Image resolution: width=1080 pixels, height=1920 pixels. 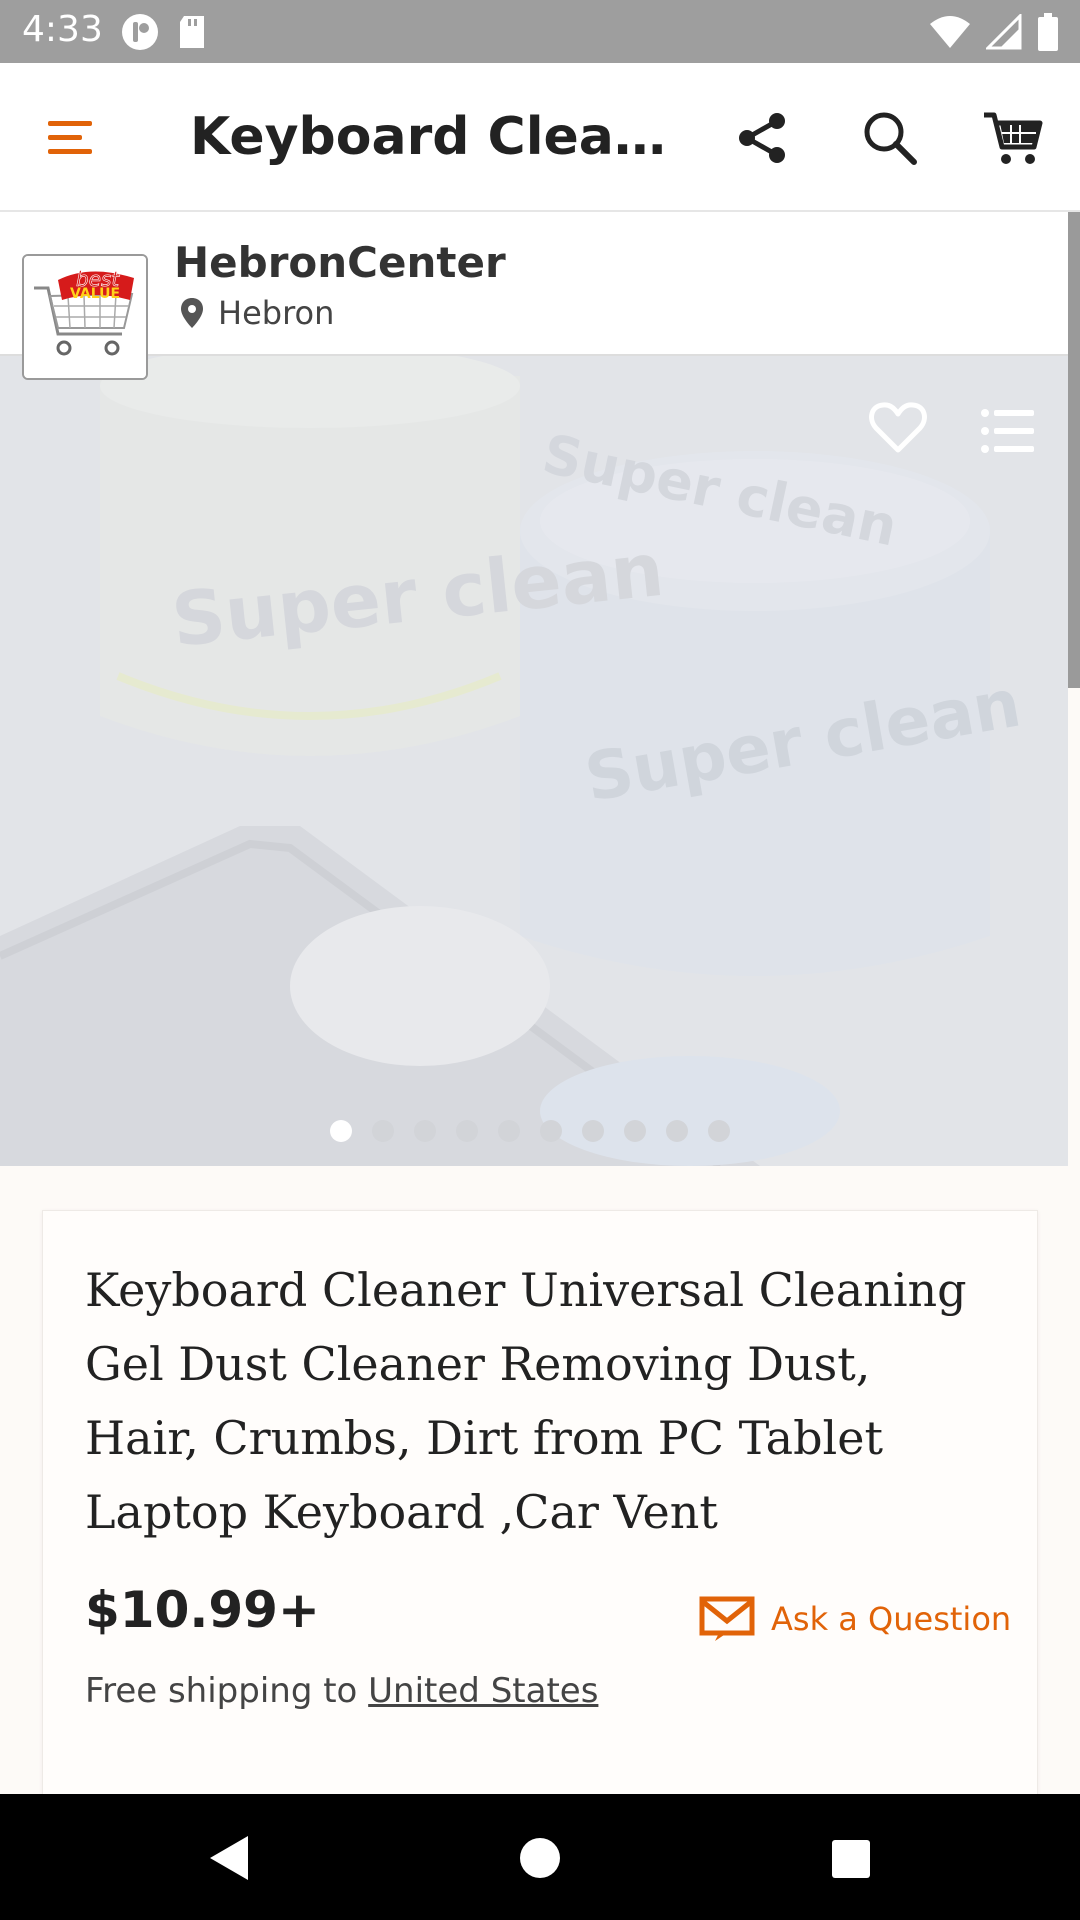 I want to click on menu-icon, so click(x=70, y=137).